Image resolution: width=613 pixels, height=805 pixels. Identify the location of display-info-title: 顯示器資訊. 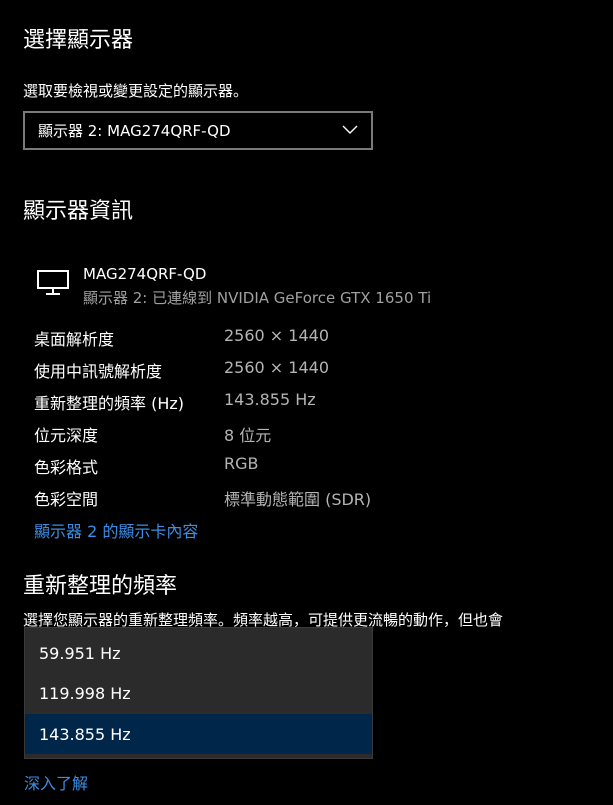
(78, 211).